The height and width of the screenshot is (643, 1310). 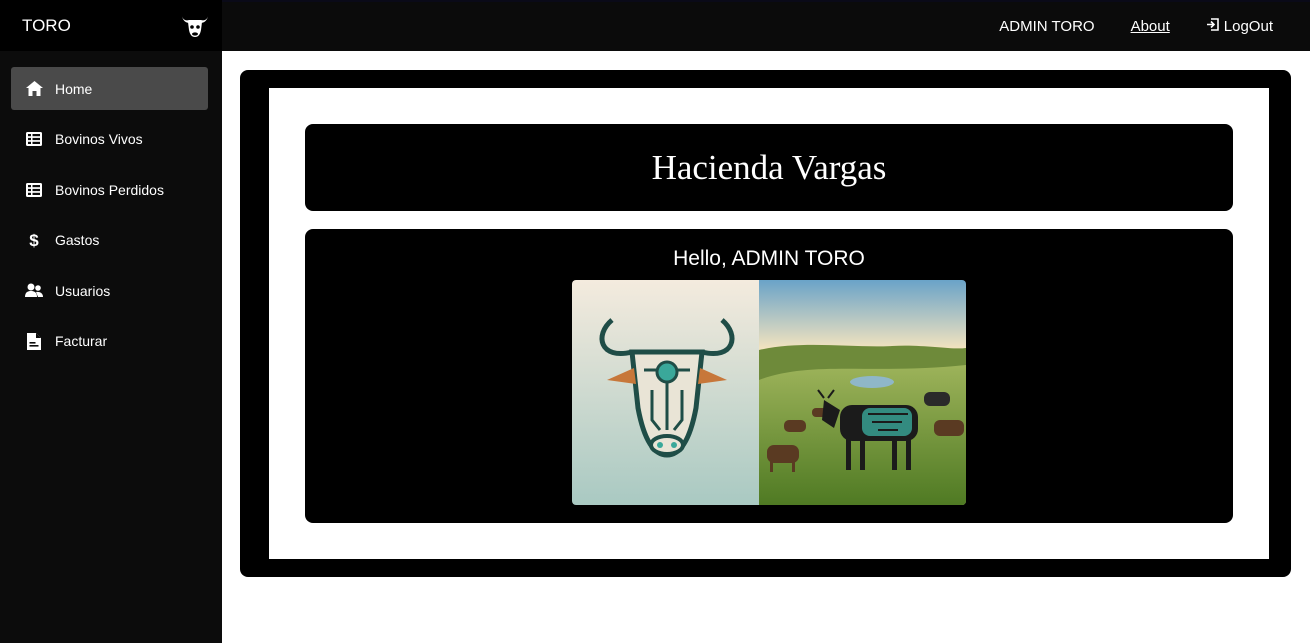 What do you see at coordinates (1046, 26) in the screenshot?
I see `user-name: ADMIN TORO` at bounding box center [1046, 26].